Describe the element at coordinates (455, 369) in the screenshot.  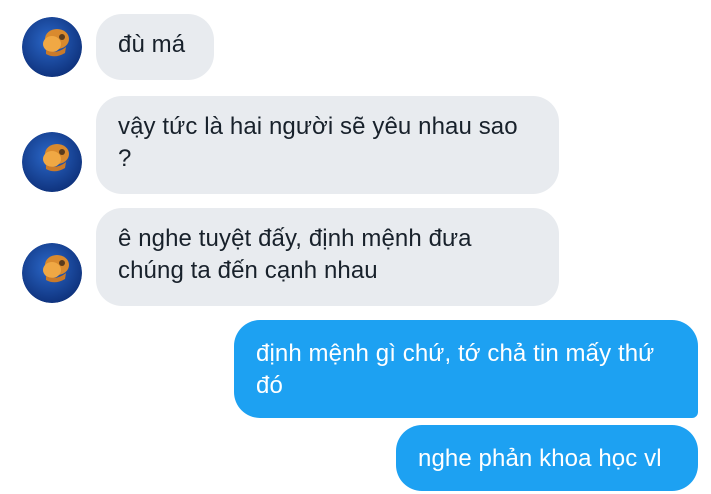
I see `message-text: định mệnh gì chứ, tớ chả tin mấy thứ đó` at that location.